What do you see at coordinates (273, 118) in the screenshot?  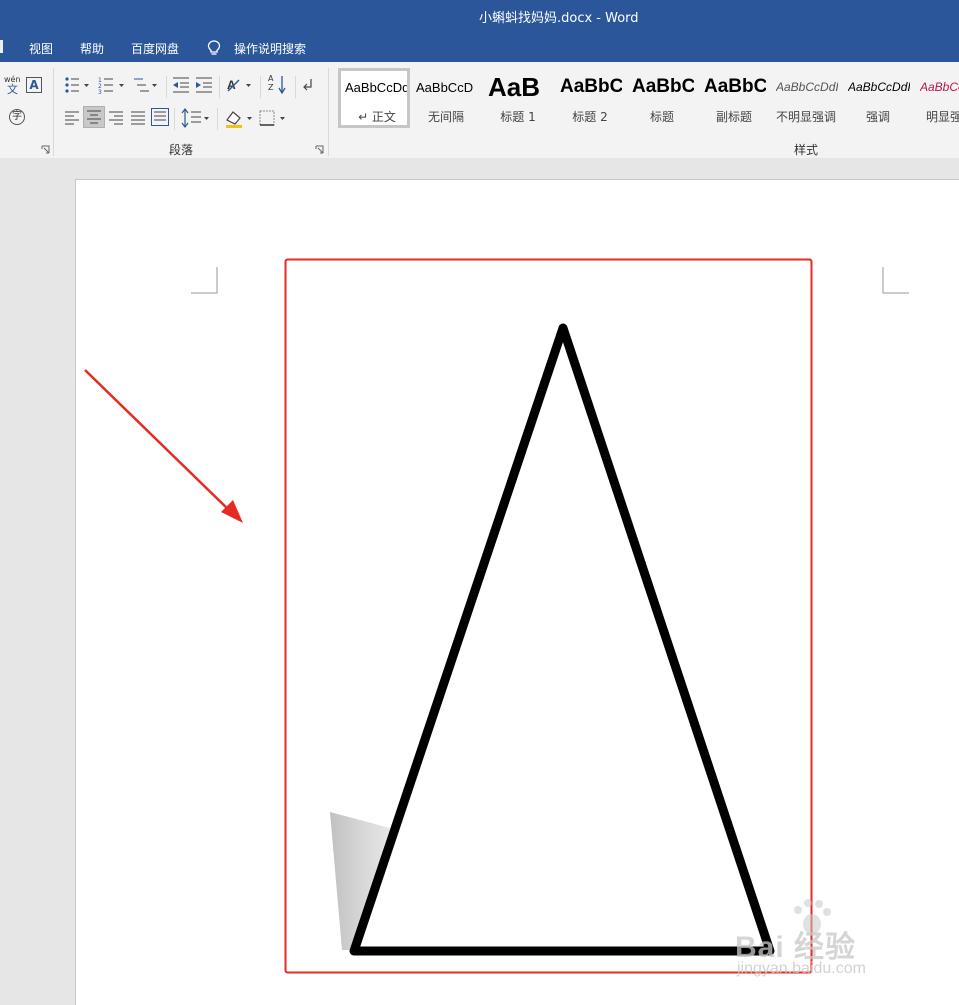 I see `borders-icon` at bounding box center [273, 118].